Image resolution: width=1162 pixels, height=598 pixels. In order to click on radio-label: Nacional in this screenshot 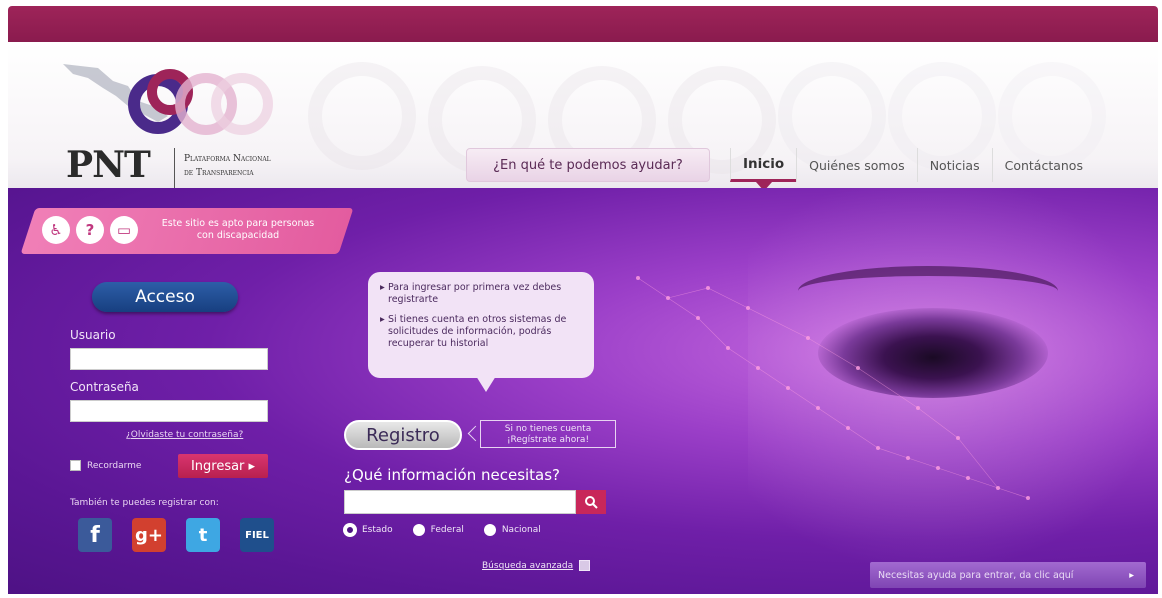, I will do `click(521, 530)`.